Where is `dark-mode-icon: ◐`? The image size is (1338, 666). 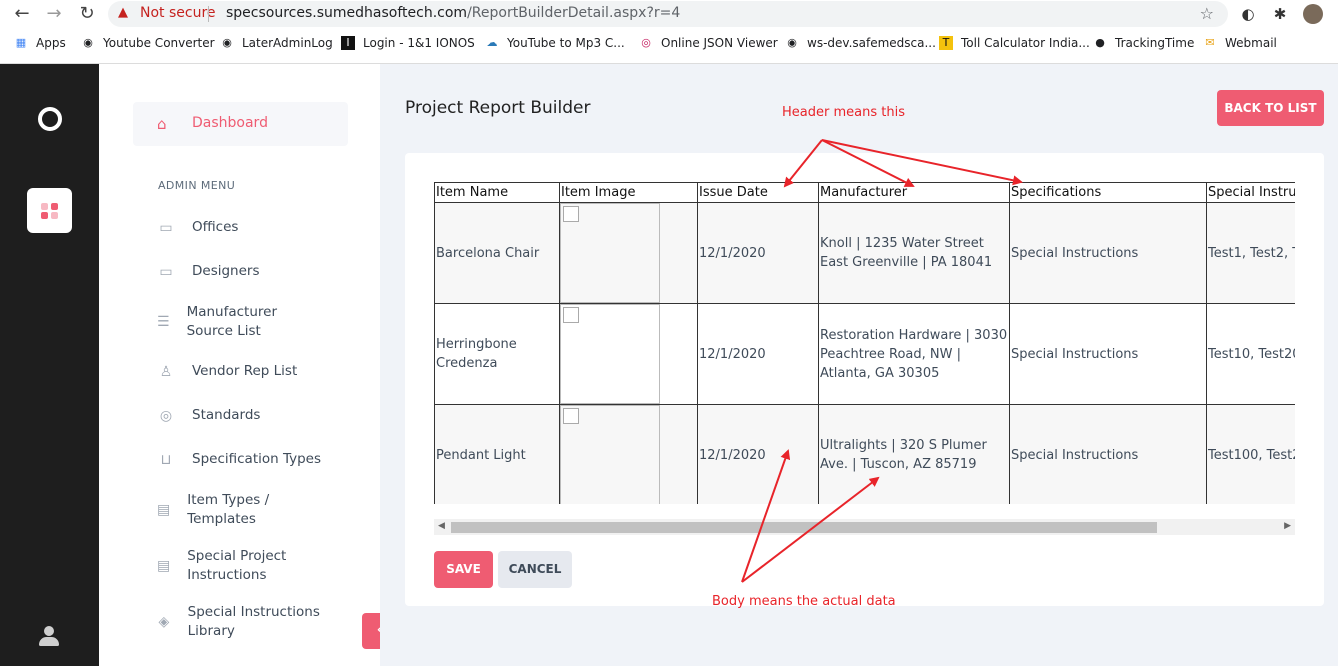
dark-mode-icon: ◐ is located at coordinates (1248, 14).